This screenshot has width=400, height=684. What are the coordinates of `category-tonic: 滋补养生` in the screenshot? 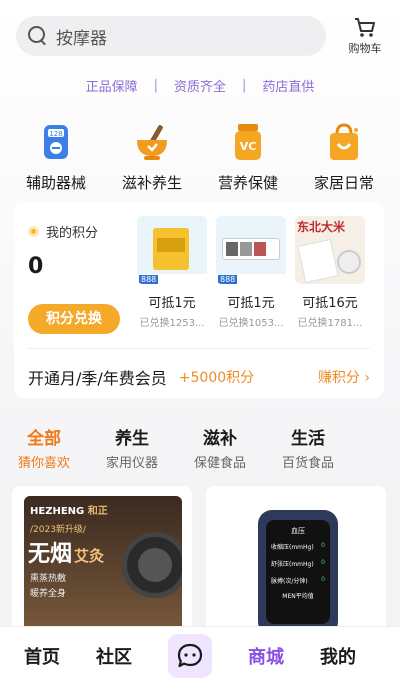 It's located at (152, 157).